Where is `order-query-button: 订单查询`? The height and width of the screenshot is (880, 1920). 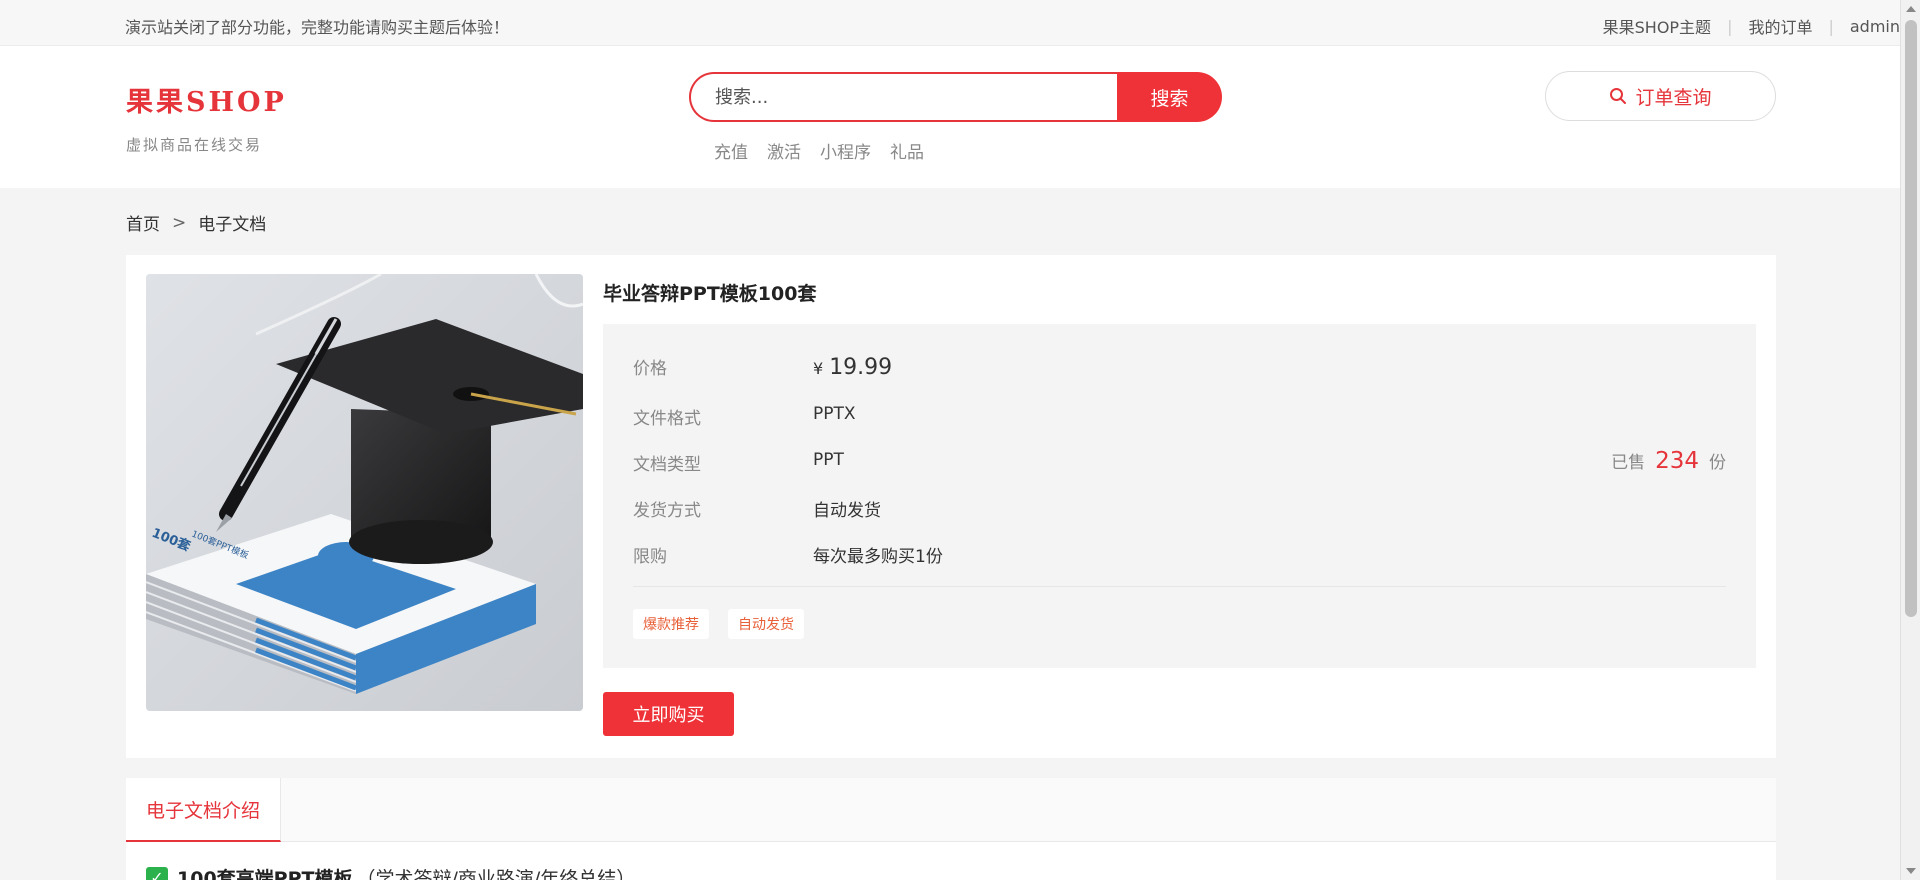 order-query-button: 订单查询 is located at coordinates (1660, 96).